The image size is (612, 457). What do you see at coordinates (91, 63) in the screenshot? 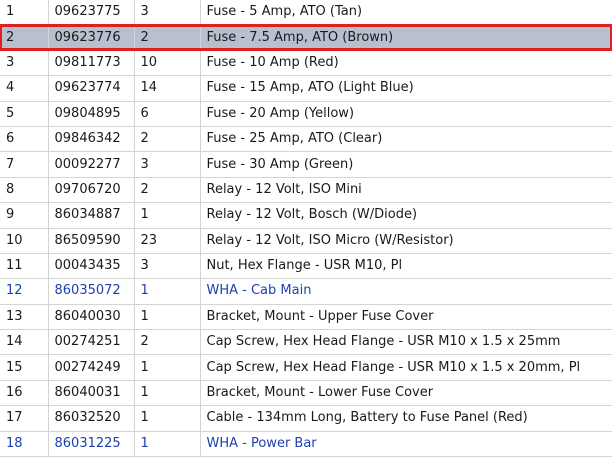
I see `part-number-cell: 09811773` at bounding box center [91, 63].